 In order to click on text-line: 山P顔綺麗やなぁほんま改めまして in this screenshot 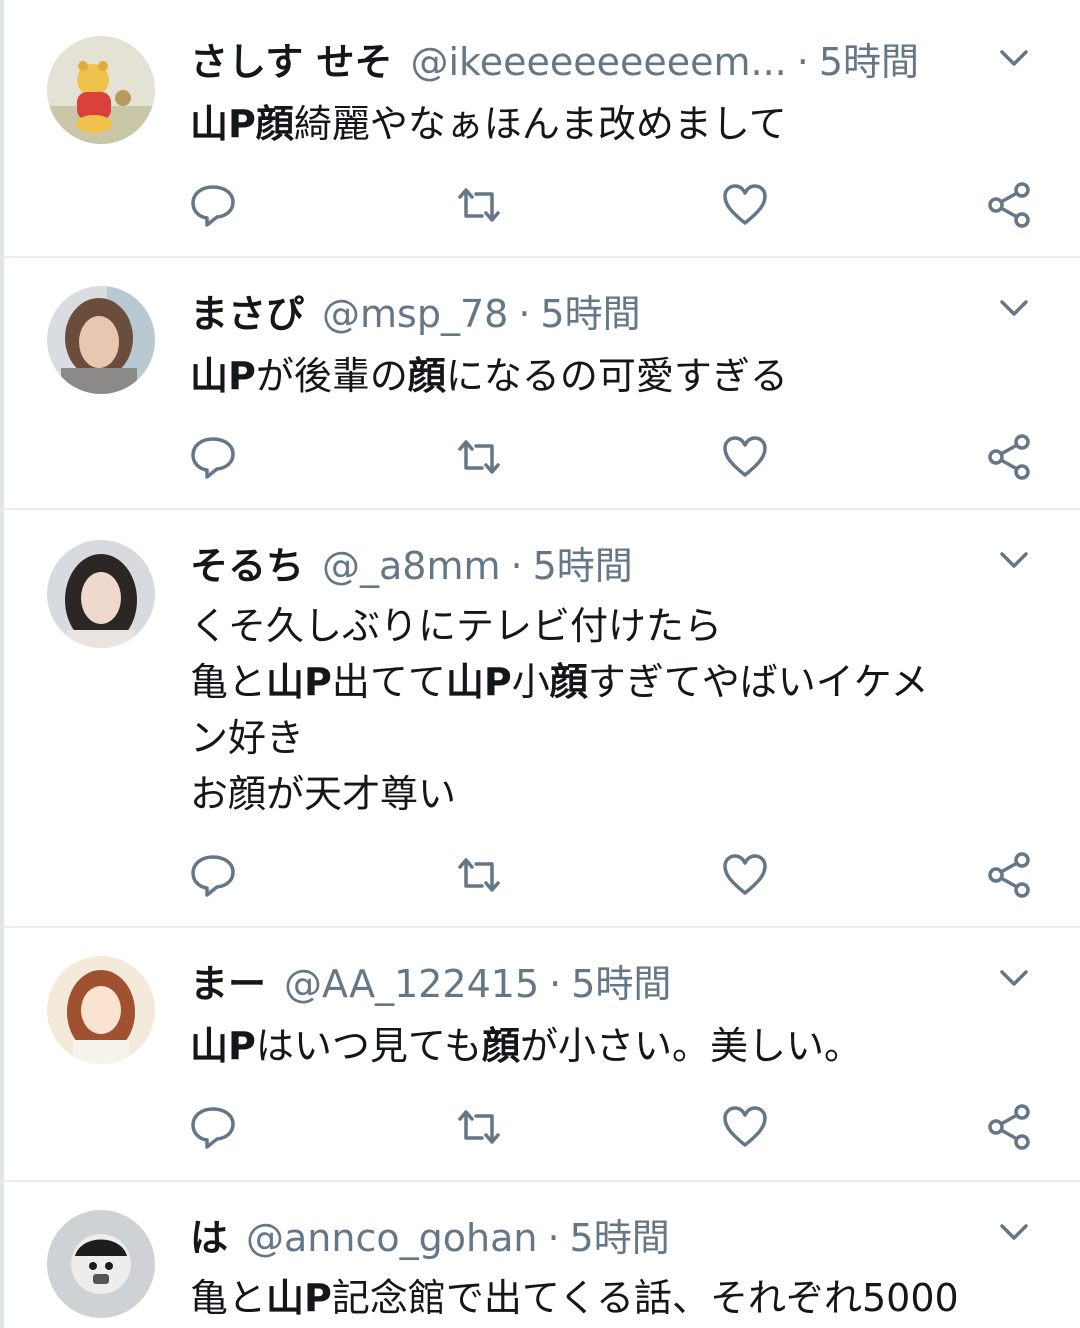, I will do `click(610, 124)`.